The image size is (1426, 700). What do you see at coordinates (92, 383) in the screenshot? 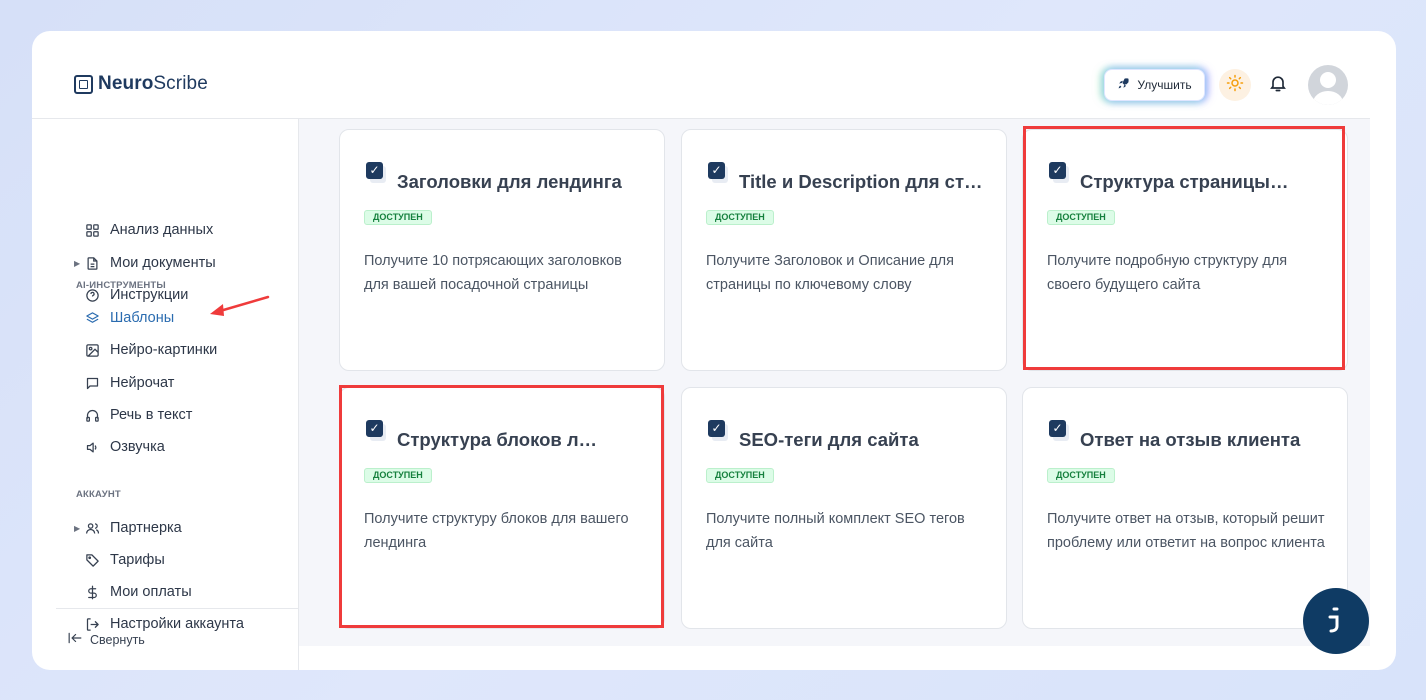
I see `chat-icon` at bounding box center [92, 383].